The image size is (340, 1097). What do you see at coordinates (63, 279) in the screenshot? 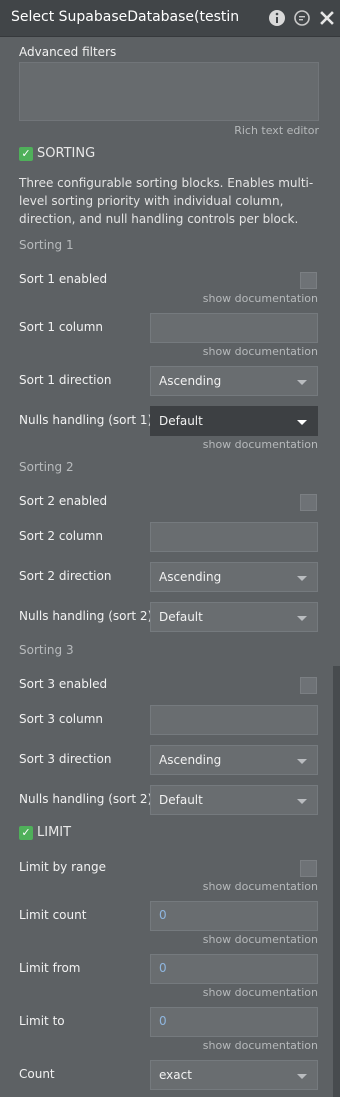
I see `sort-1-enabled-label: Sort 1 enabled` at bounding box center [63, 279].